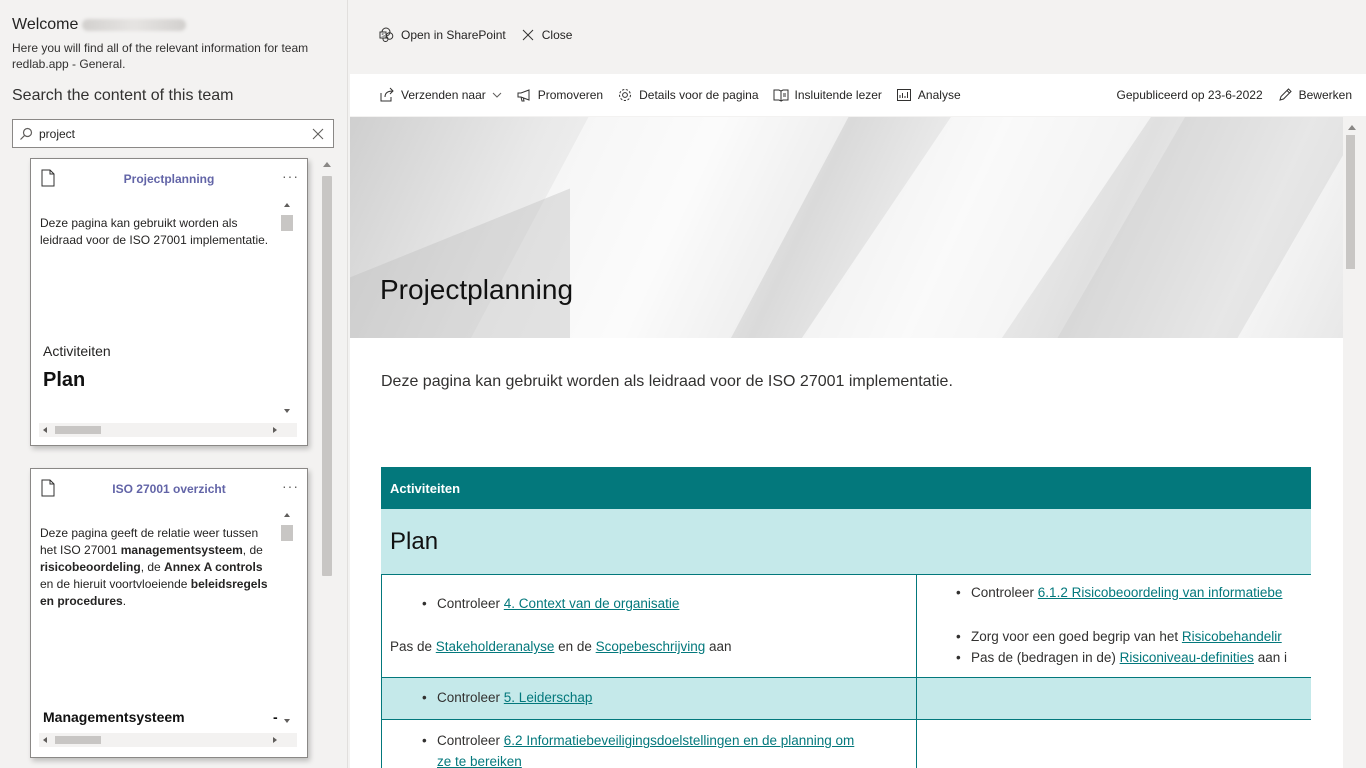  What do you see at coordinates (213, 567) in the screenshot?
I see `body-bold: Annex A controls` at bounding box center [213, 567].